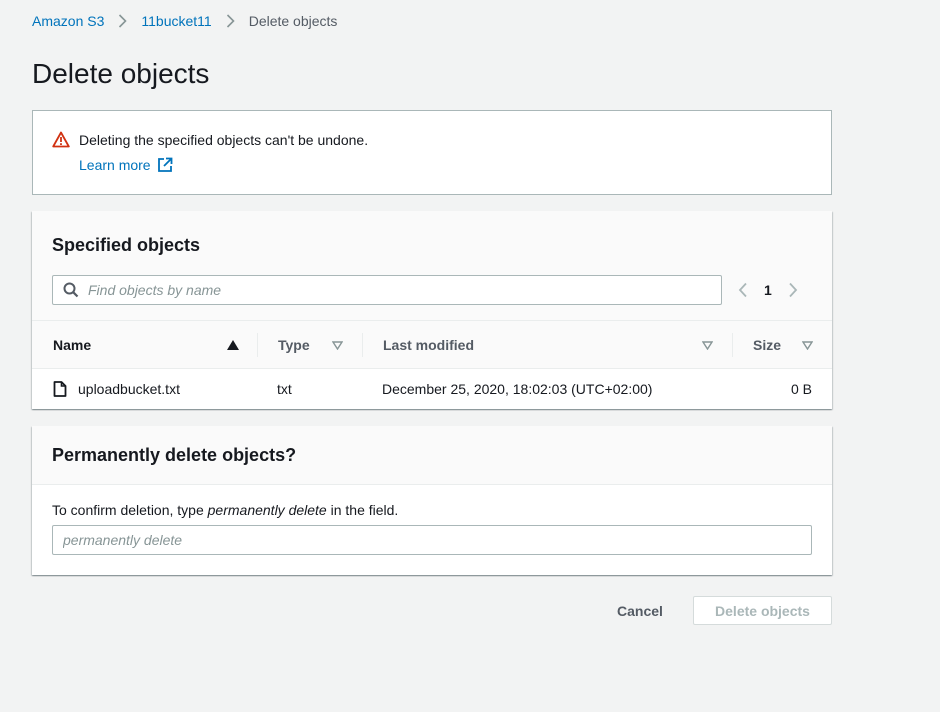 The width and height of the screenshot is (940, 712). Describe the element at coordinates (640, 611) in the screenshot. I see `cancel-button: Cancel` at that location.